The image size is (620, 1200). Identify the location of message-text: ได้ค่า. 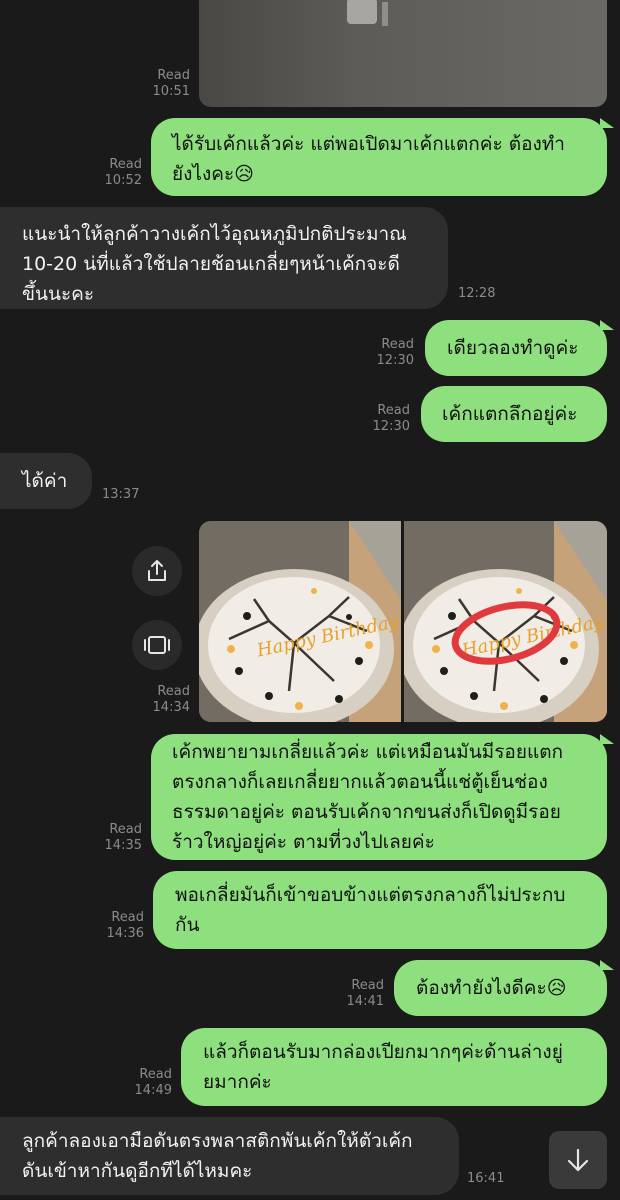
(45, 481).